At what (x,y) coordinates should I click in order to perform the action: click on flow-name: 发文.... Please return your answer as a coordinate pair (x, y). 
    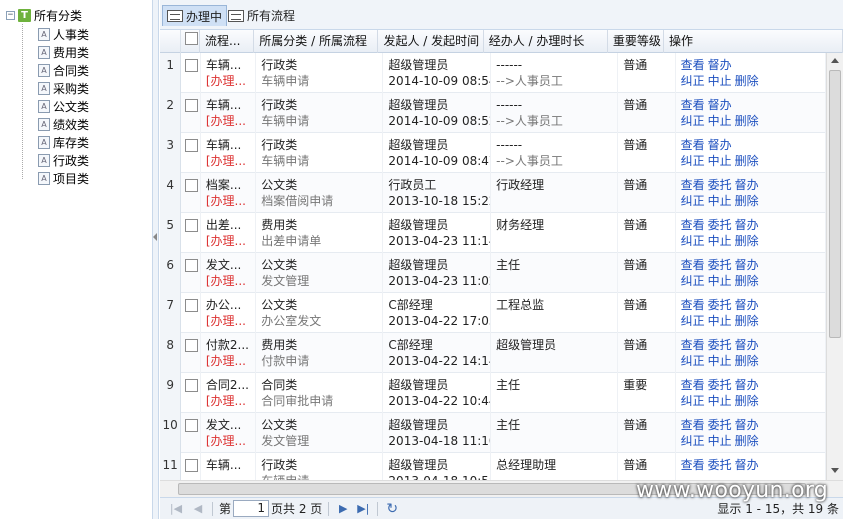
    Looking at the image, I should click on (230, 425).